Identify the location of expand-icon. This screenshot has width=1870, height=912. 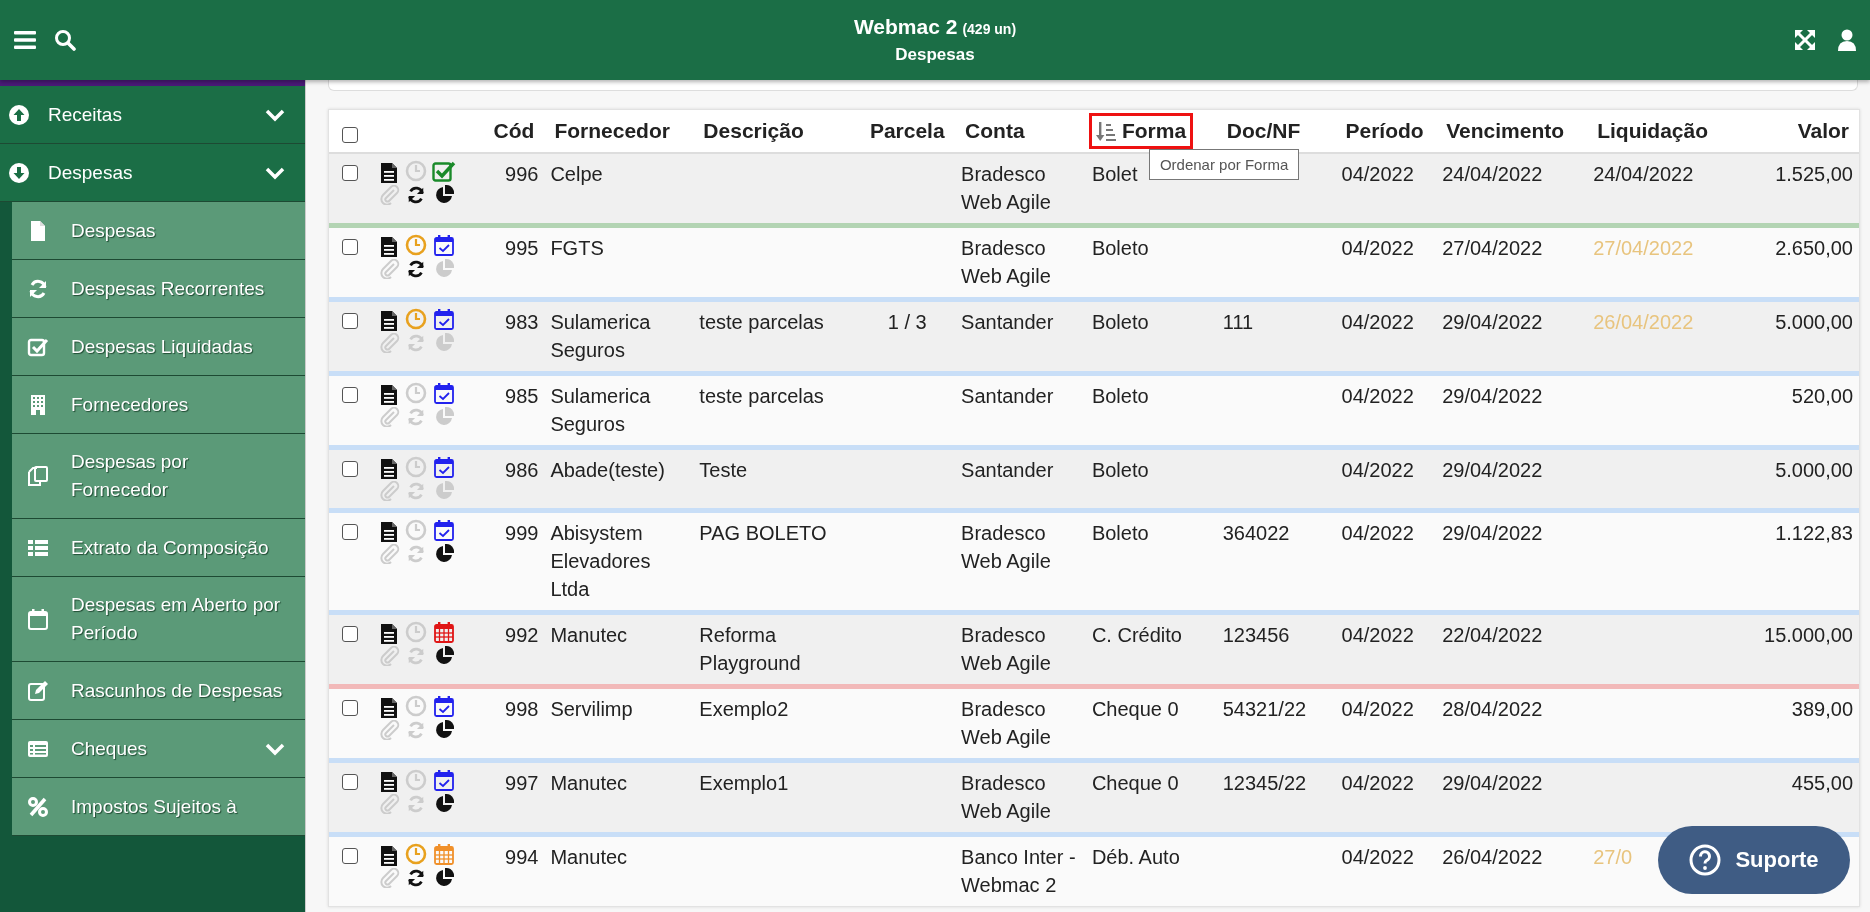
(1805, 40).